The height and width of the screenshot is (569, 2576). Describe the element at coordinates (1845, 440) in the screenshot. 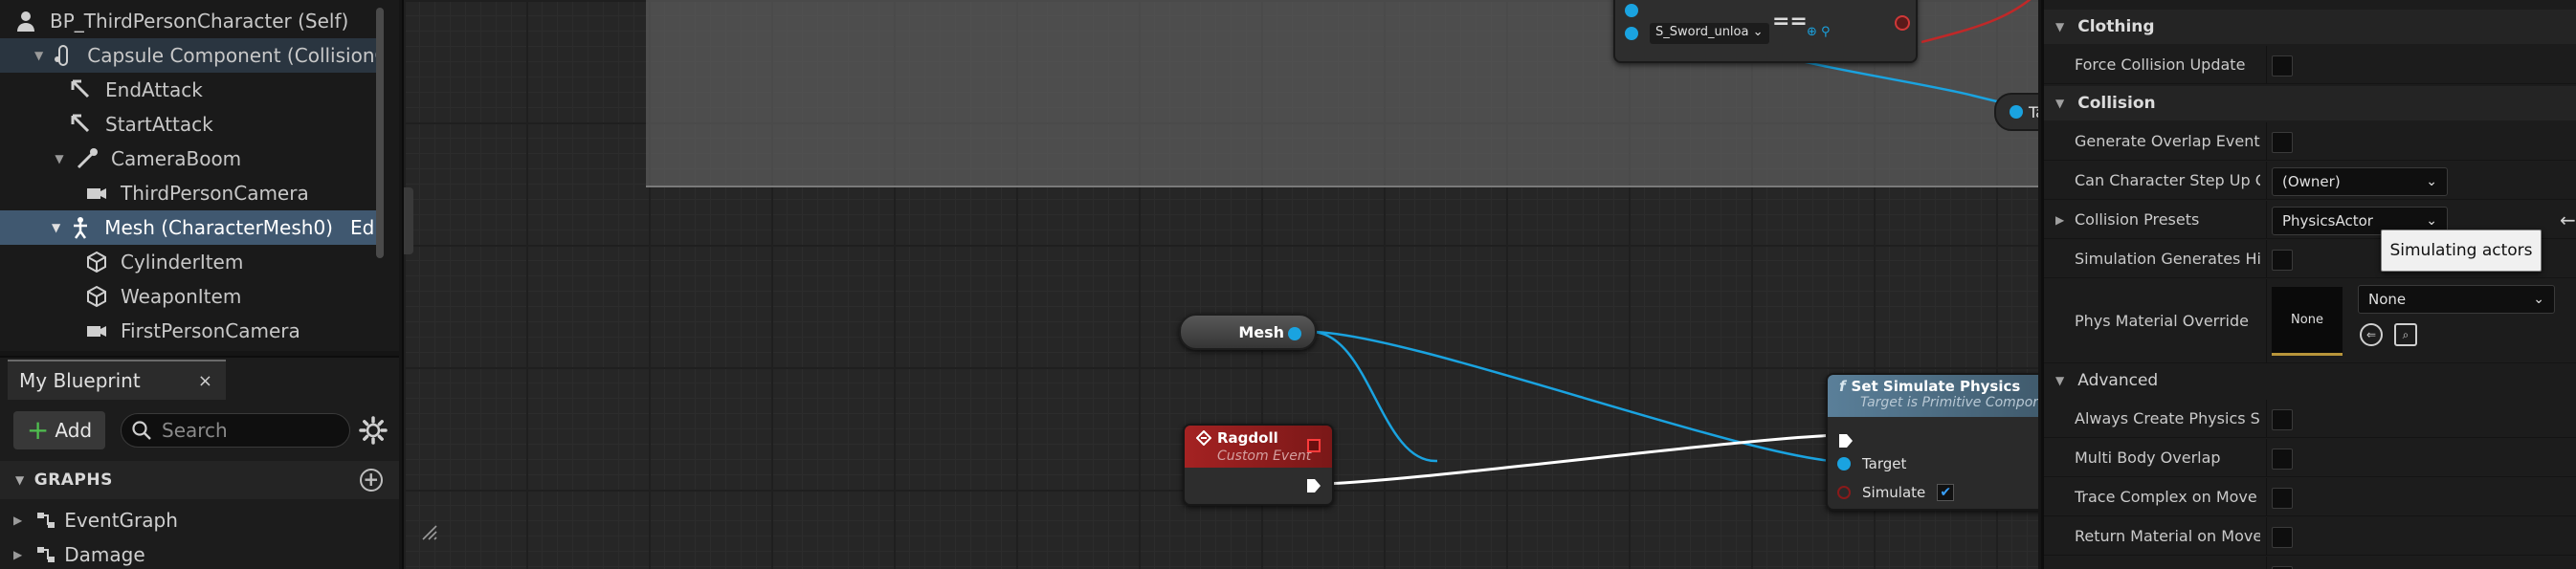

I see `exec-input-pin` at that location.